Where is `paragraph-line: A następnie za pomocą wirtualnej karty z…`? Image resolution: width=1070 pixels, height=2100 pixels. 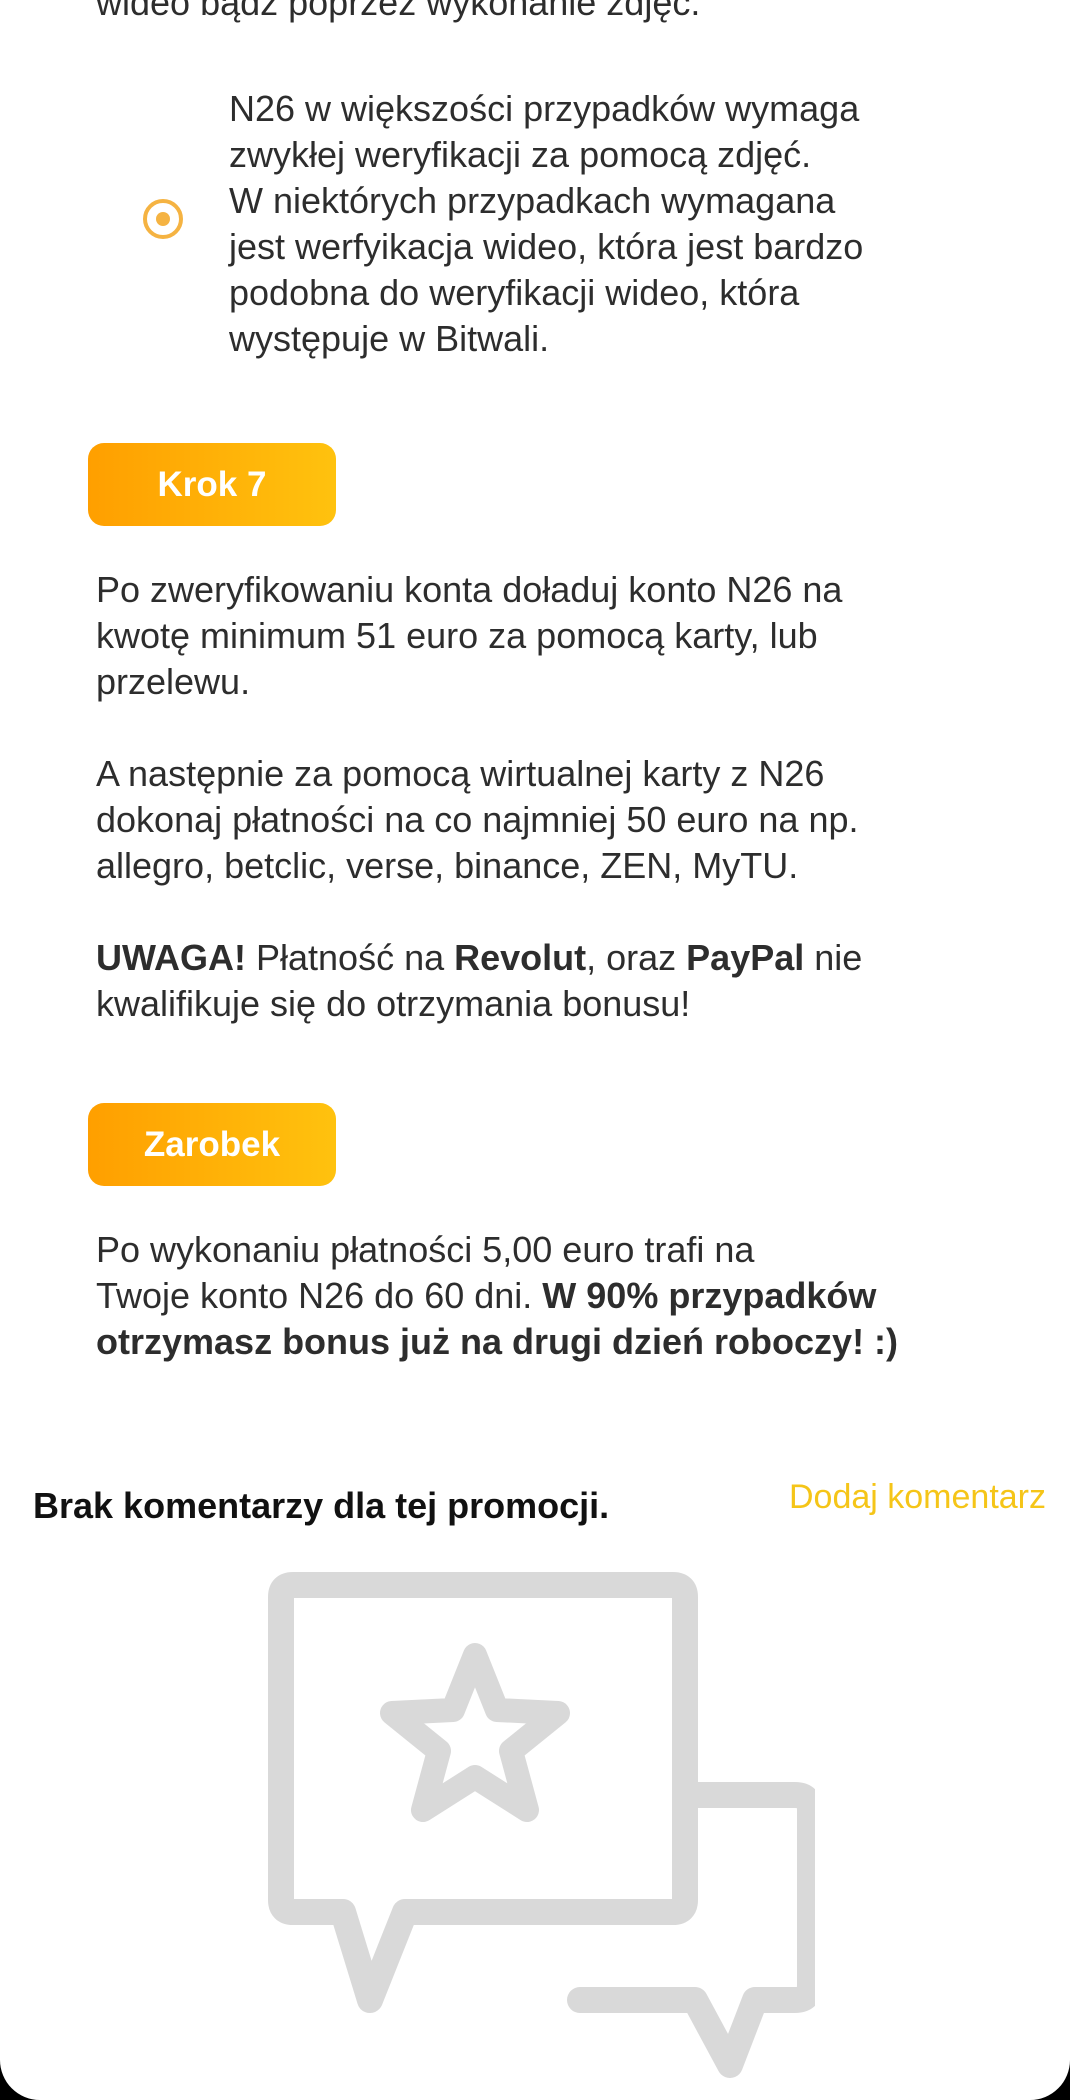
paragraph-line: A następnie za pomocą wirtualnej karty z… is located at coordinates (460, 773).